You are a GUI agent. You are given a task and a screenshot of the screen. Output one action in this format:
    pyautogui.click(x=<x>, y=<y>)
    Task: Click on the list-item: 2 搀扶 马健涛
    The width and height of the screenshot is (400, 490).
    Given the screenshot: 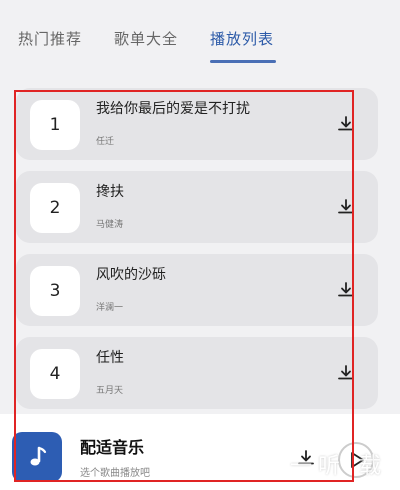 What is the action you would take?
    pyautogui.click(x=197, y=207)
    